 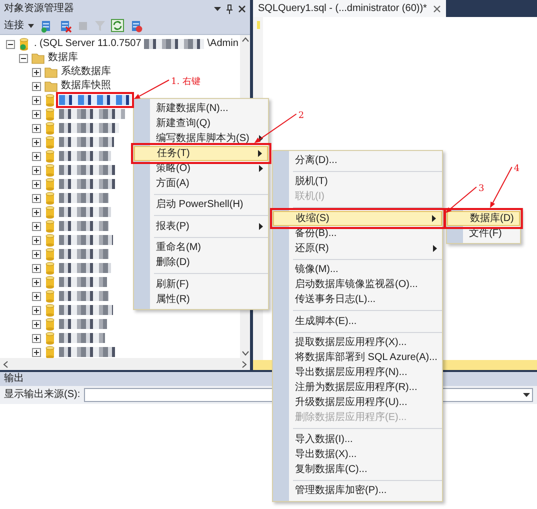 What do you see at coordinates (185, 82) in the screenshot?
I see `annotation-label: 1. 右键` at bounding box center [185, 82].